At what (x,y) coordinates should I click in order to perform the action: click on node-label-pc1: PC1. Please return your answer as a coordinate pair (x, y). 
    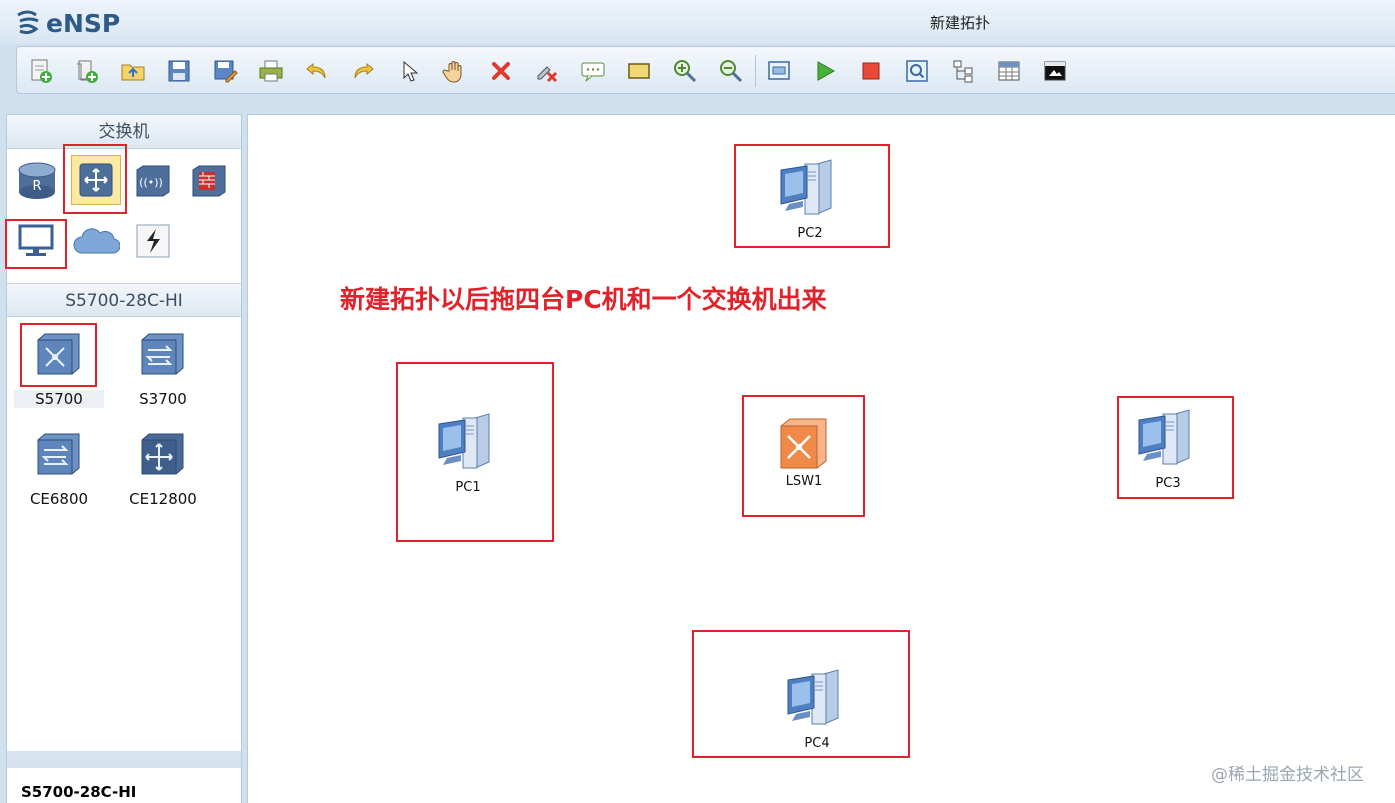
    Looking at the image, I should click on (468, 487).